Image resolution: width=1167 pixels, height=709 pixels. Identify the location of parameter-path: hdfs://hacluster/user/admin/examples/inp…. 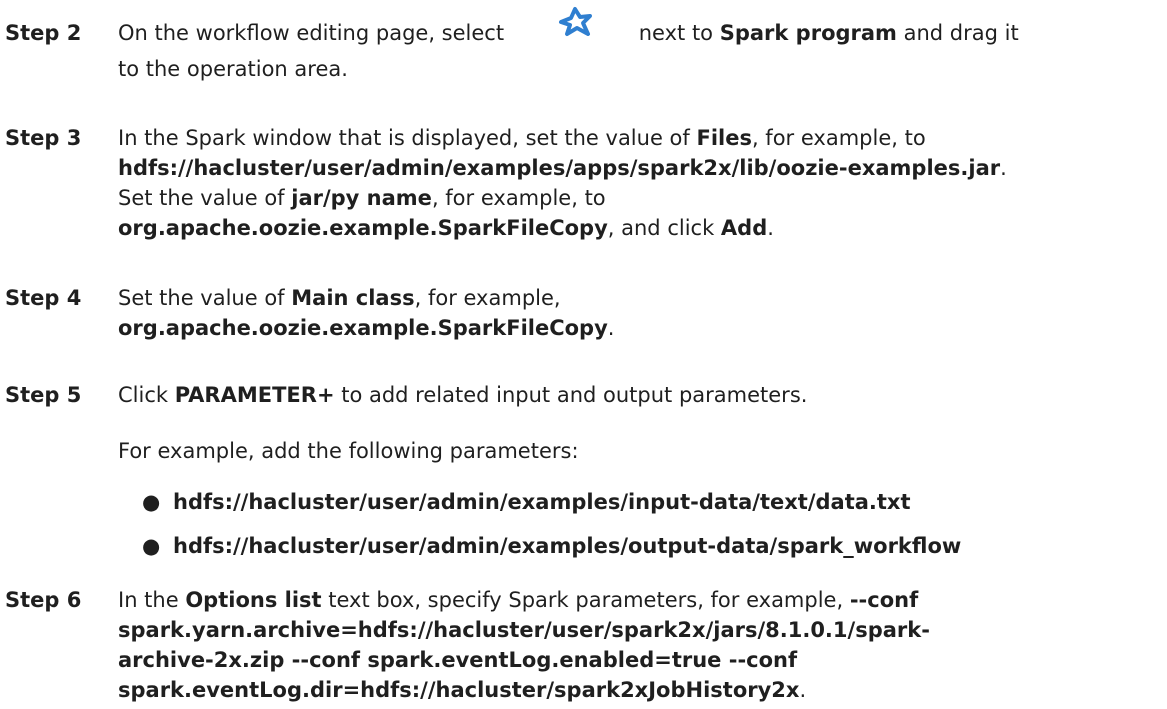
(542, 502).